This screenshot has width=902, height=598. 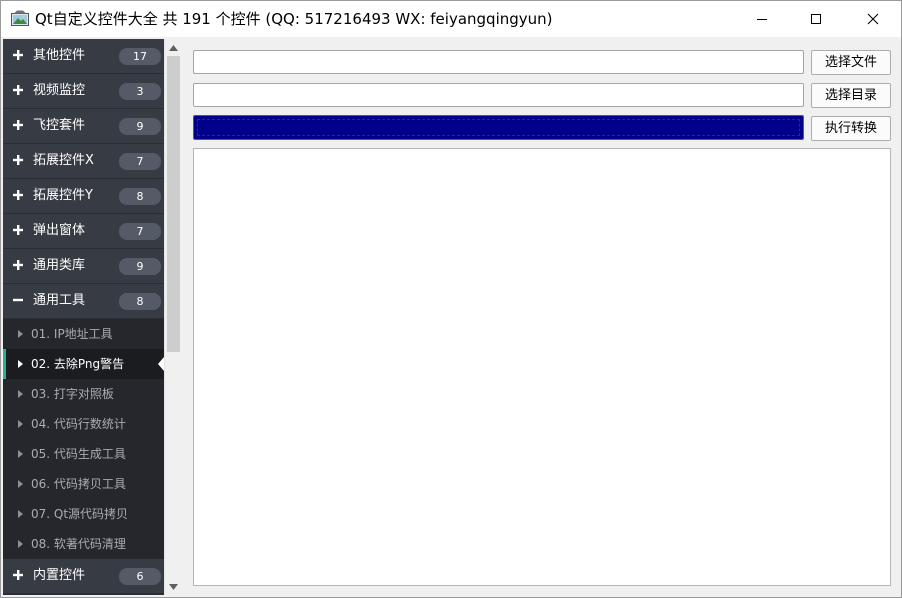 I want to click on sidebar-item-label: 03. 打字对照板, so click(x=72, y=394).